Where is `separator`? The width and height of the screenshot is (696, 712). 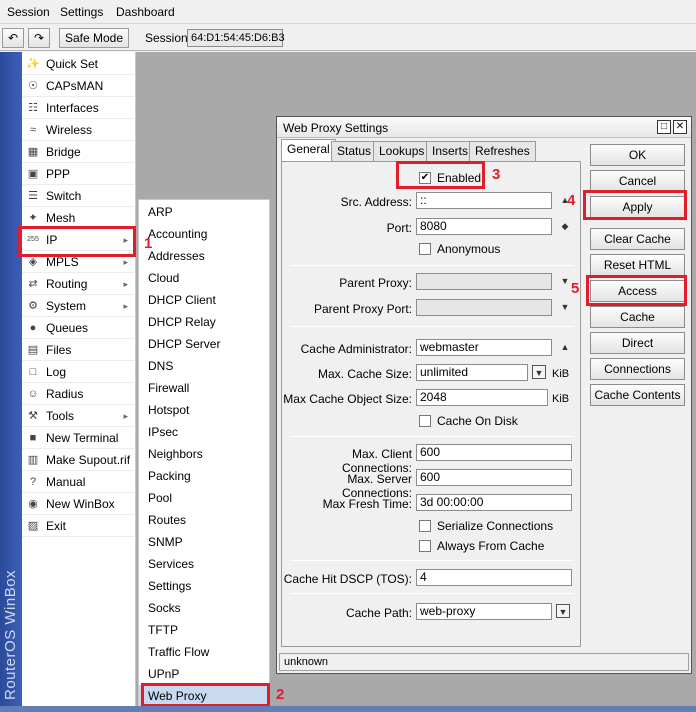 separator is located at coordinates (432, 560).